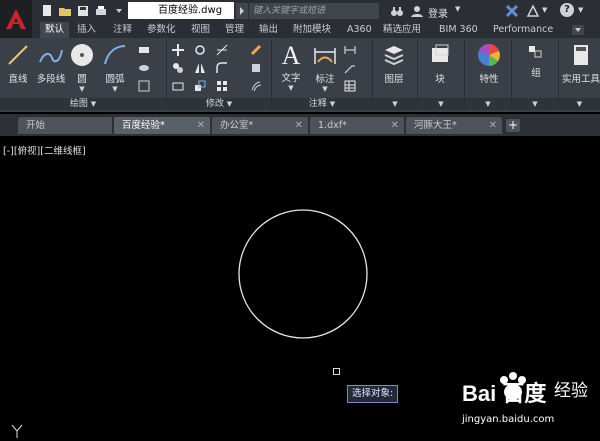 The image size is (600, 441). Describe the element at coordinates (440, 63) in the screenshot. I see `insert-block-button: 块` at that location.